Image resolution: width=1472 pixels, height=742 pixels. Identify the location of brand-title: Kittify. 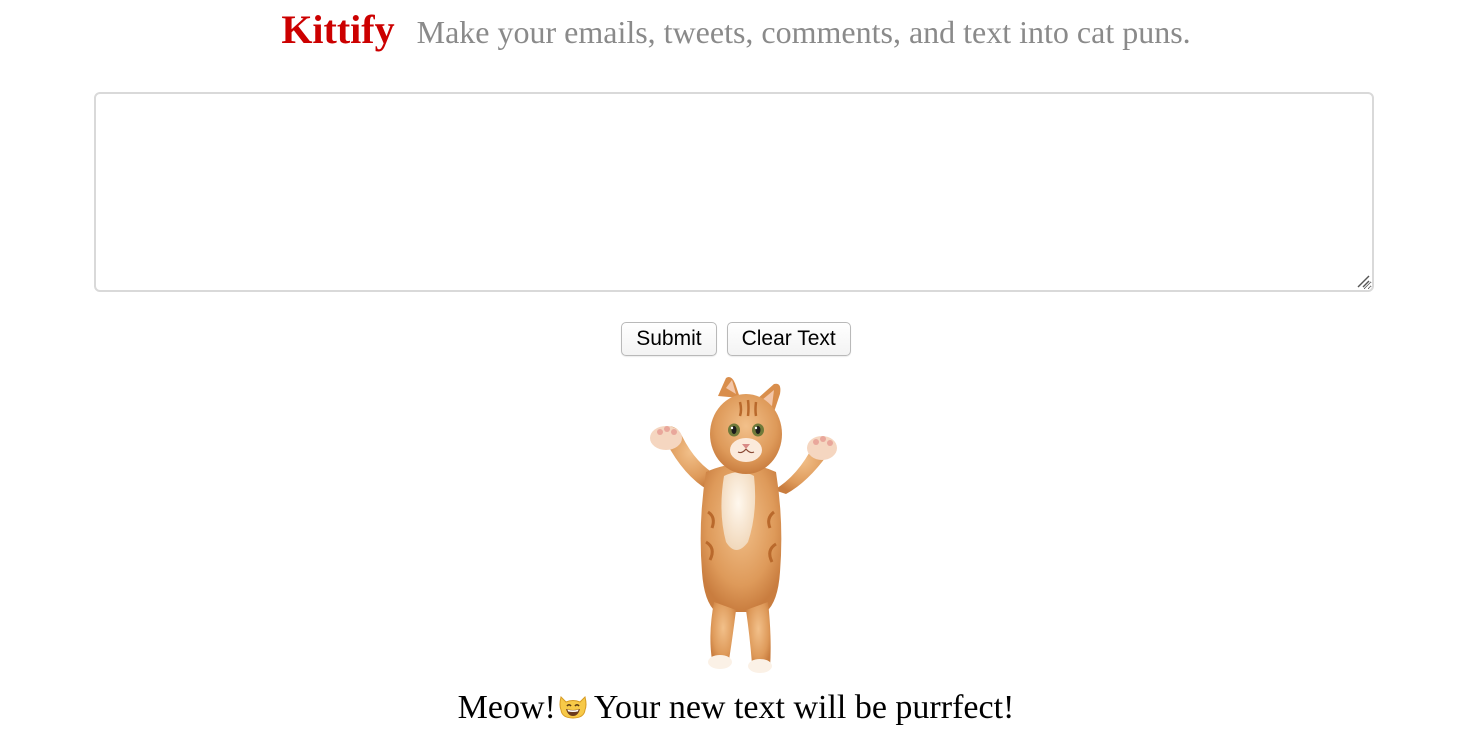
(338, 29).